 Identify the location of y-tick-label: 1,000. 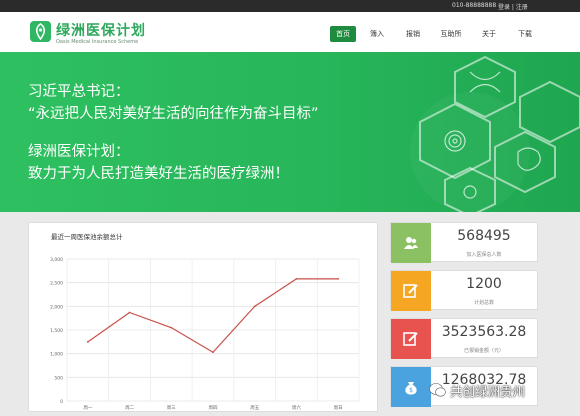
(56, 355).